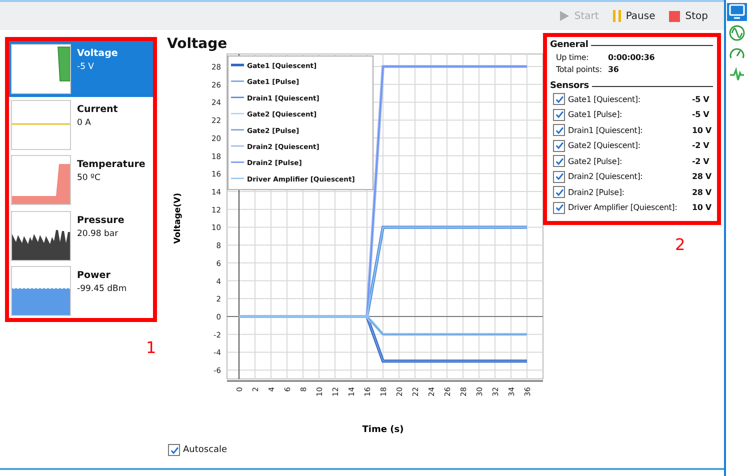 The image size is (748, 476). What do you see at coordinates (569, 45) in the screenshot?
I see `section-title: General` at bounding box center [569, 45].